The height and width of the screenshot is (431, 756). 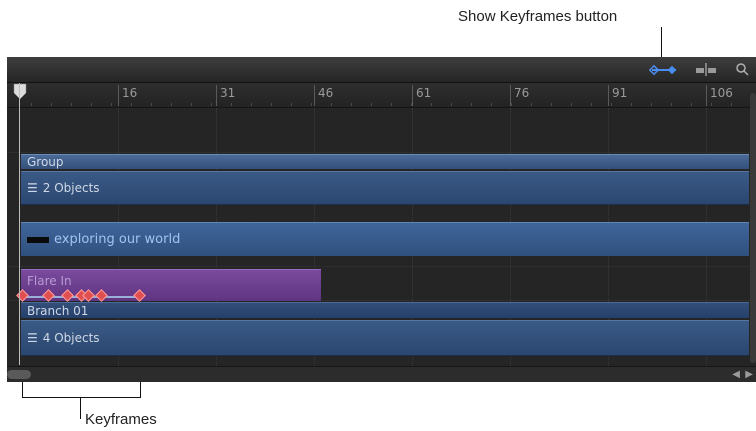 I want to click on horizontal-scrollbar: ◀ ▶, so click(x=381, y=374).